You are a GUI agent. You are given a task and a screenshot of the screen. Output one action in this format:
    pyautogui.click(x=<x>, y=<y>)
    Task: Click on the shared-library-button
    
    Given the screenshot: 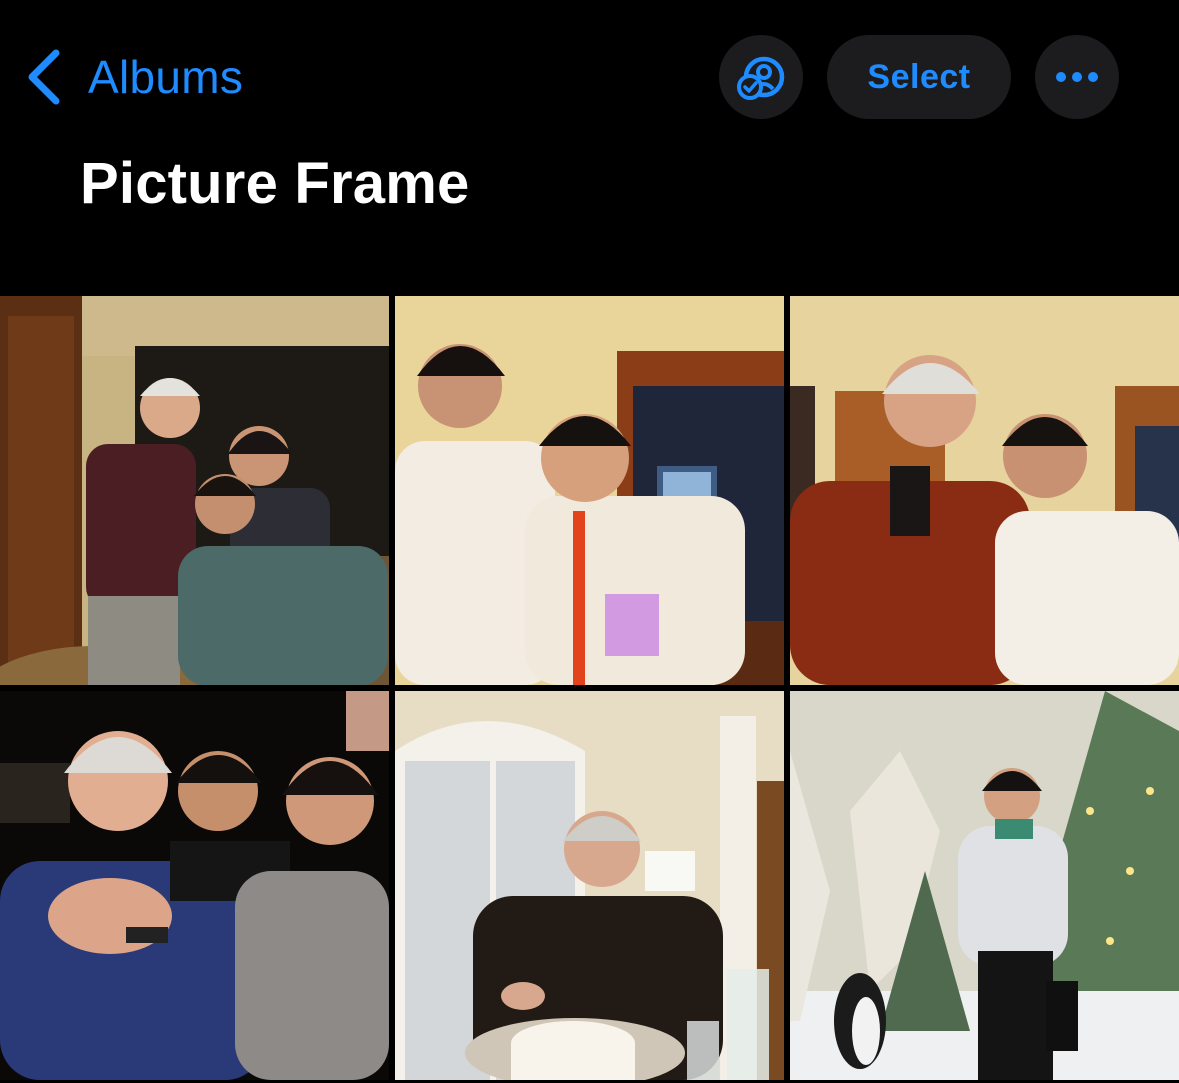 What is the action you would take?
    pyautogui.click(x=761, y=77)
    